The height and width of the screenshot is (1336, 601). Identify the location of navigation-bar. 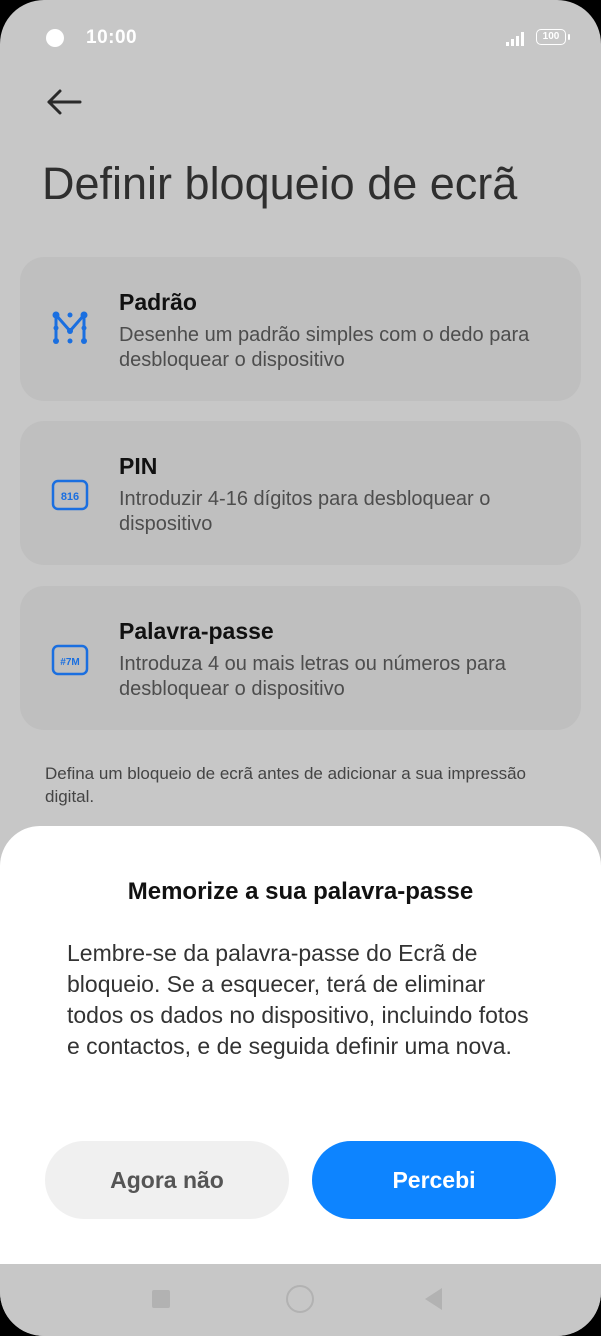
(300, 1300).